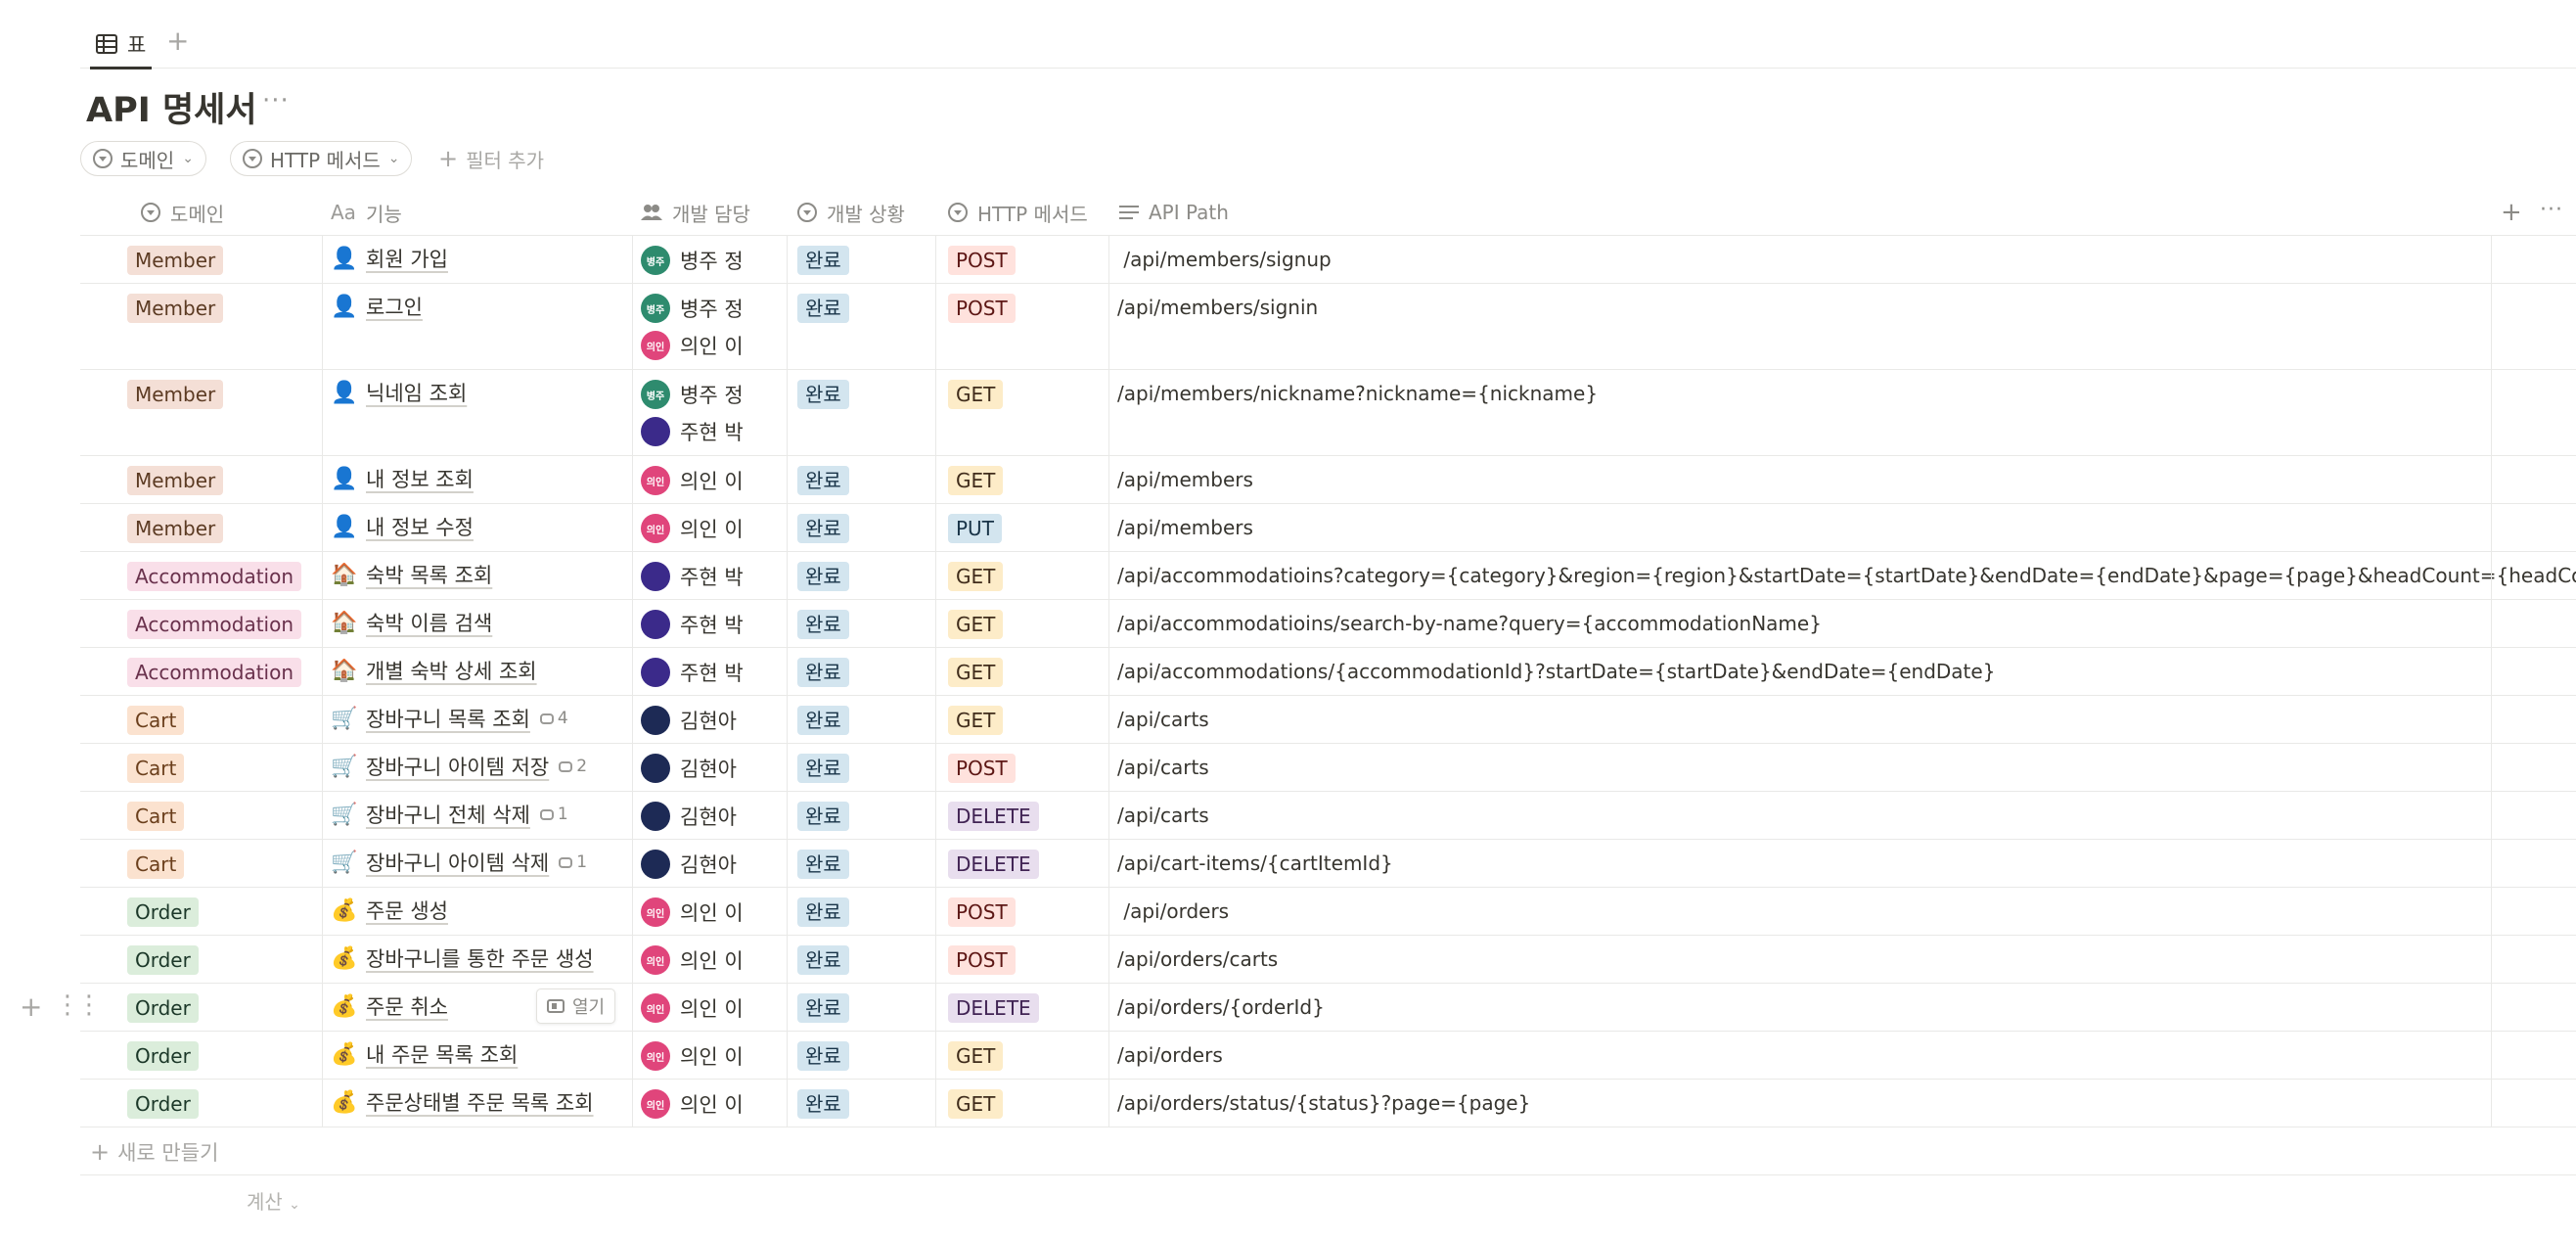 The width and height of the screenshot is (2576, 1242). What do you see at coordinates (576, 1006) in the screenshot?
I see `open-row-button: 열기` at bounding box center [576, 1006].